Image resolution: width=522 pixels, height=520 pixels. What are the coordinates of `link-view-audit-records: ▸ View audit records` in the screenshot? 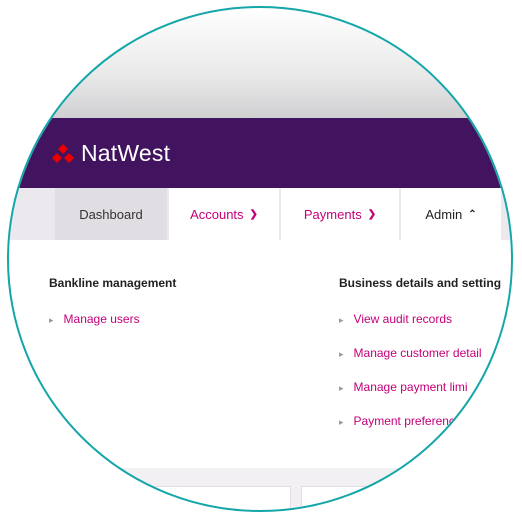 It's located at (395, 319).